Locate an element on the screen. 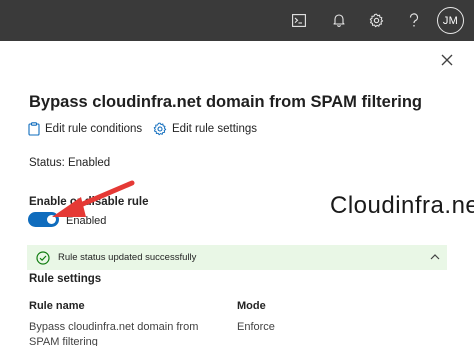 The width and height of the screenshot is (474, 346). edit-rule-settings-button: Edit rule settings is located at coordinates (205, 129).